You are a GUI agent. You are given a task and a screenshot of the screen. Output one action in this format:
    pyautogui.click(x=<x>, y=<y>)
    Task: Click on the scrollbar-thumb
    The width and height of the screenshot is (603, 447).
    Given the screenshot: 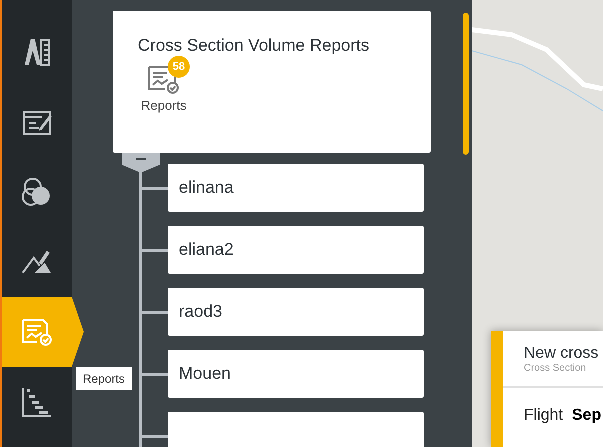 What is the action you would take?
    pyautogui.click(x=466, y=84)
    